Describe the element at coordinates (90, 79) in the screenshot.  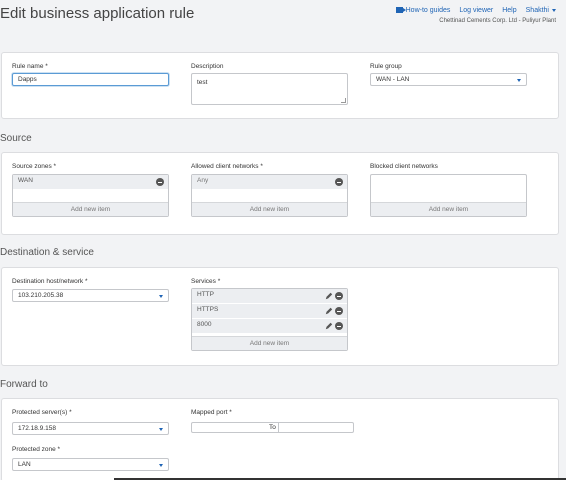
I see `rule-name-input: Dapps` at that location.